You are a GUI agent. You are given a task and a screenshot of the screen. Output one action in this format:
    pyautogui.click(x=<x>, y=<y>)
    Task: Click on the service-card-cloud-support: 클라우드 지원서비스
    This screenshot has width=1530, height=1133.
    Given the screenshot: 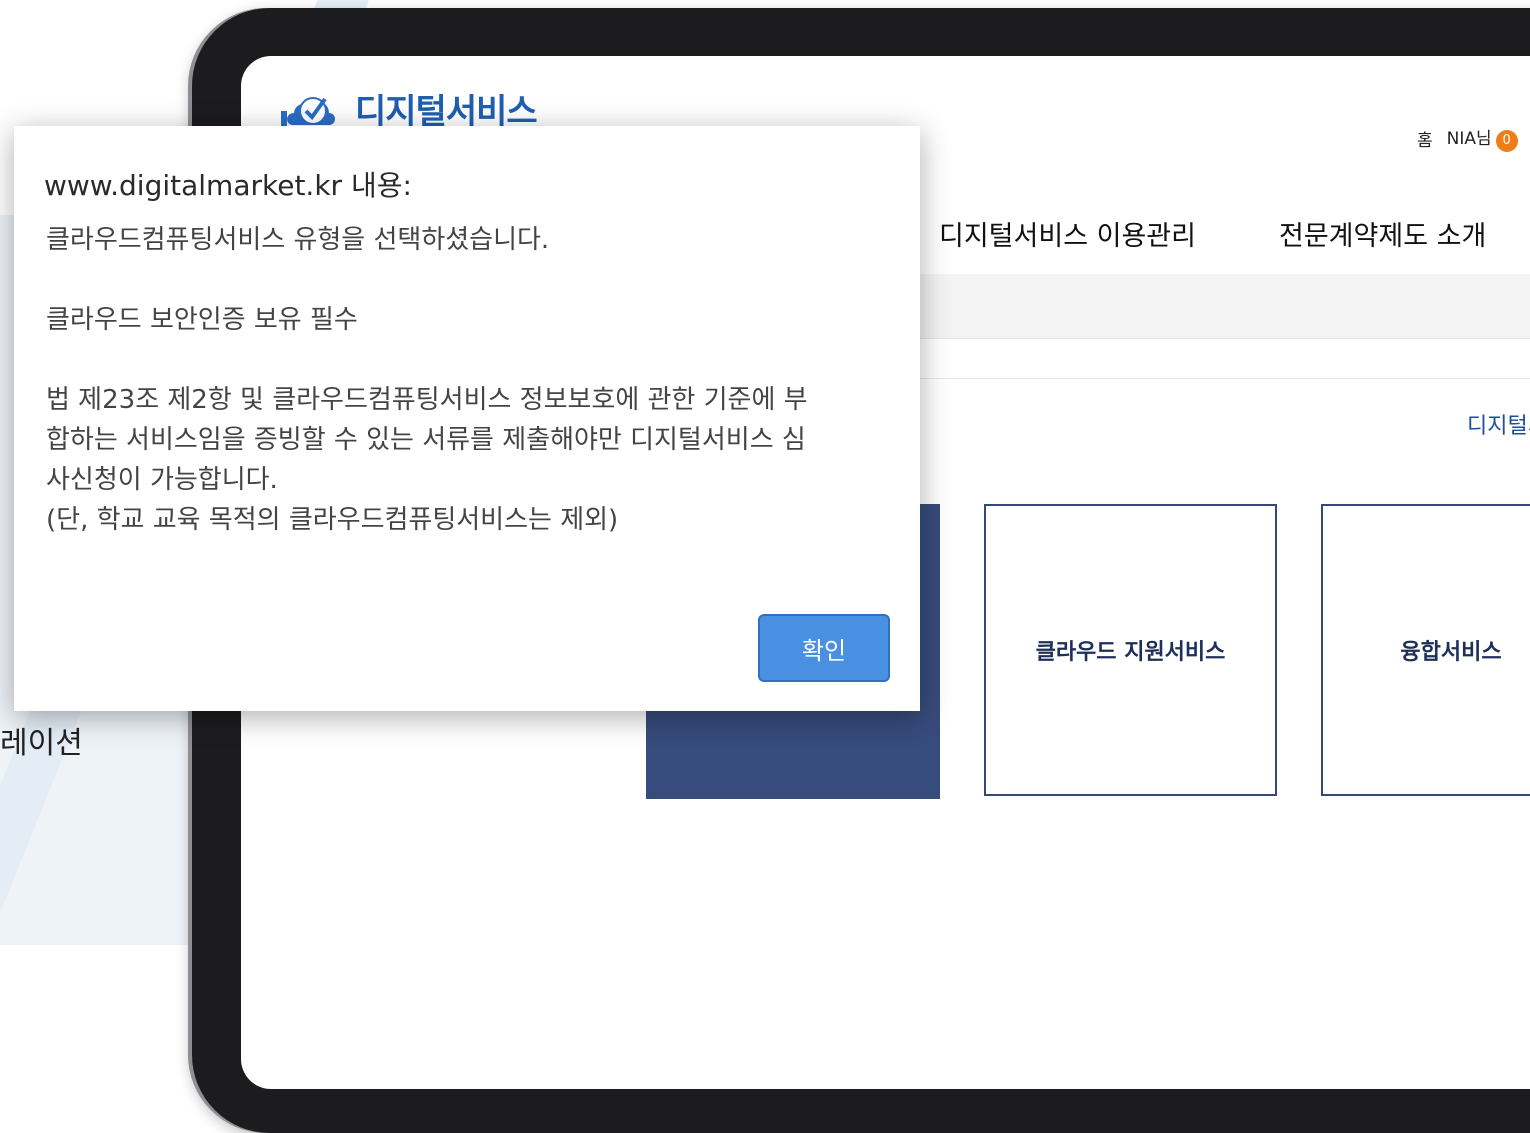 What is the action you would take?
    pyautogui.click(x=1130, y=650)
    